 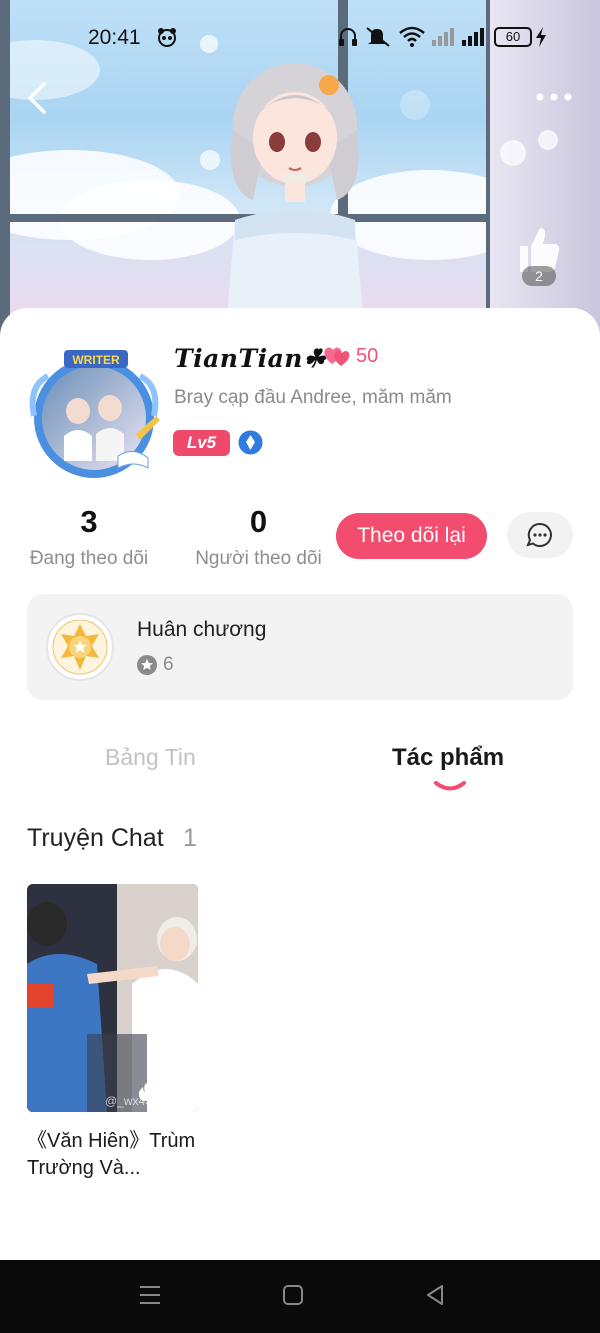 I want to click on message-button, so click(x=540, y=535).